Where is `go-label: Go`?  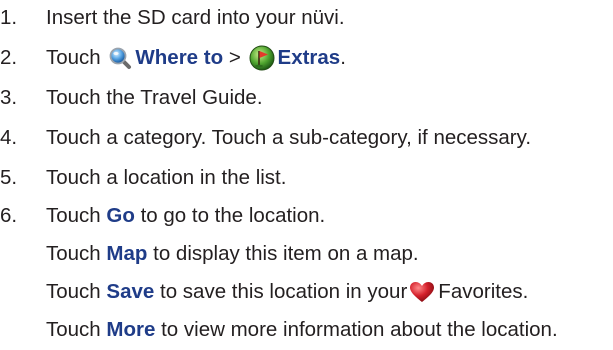 go-label: Go is located at coordinates (120, 215).